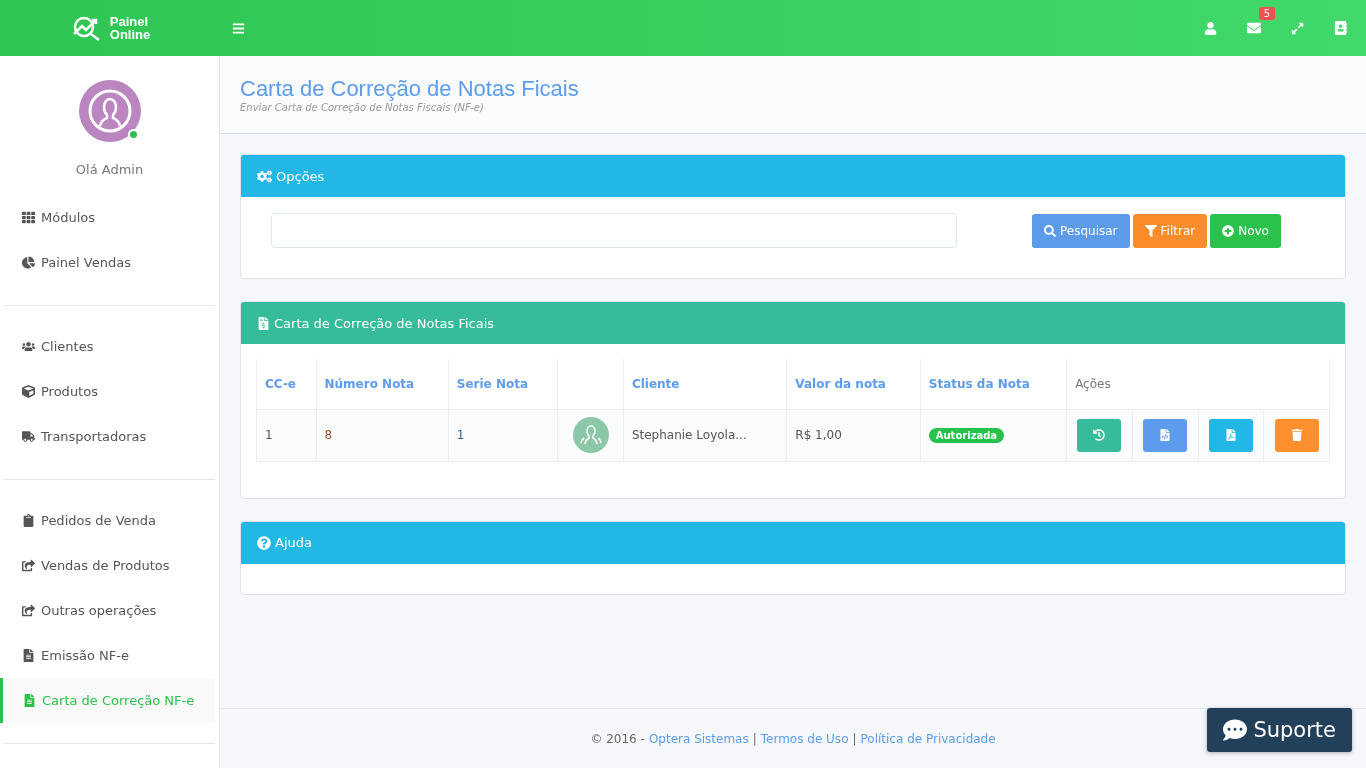 This screenshot has width=1366, height=768. Describe the element at coordinates (382, 384) in the screenshot. I see `column-header: Número Nota` at that location.